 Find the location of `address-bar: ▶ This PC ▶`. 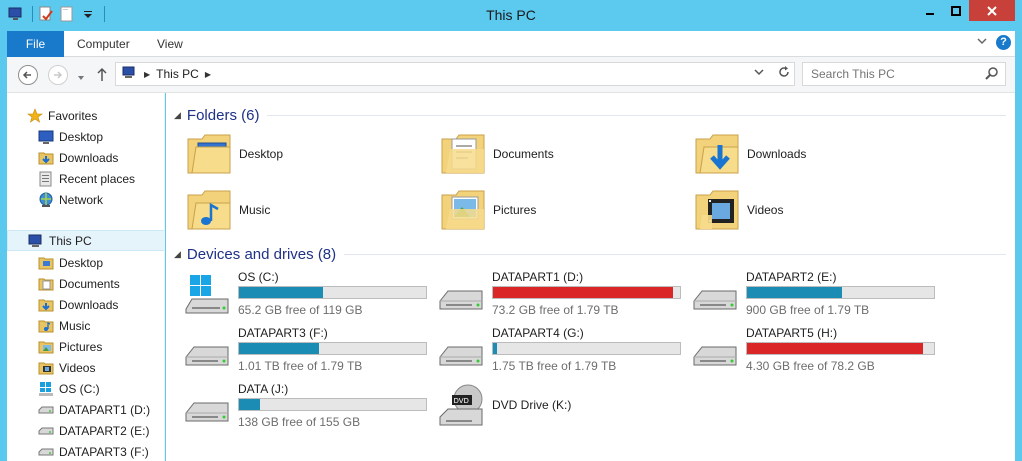

address-bar: ▶ This PC ▶ is located at coordinates (455, 74).